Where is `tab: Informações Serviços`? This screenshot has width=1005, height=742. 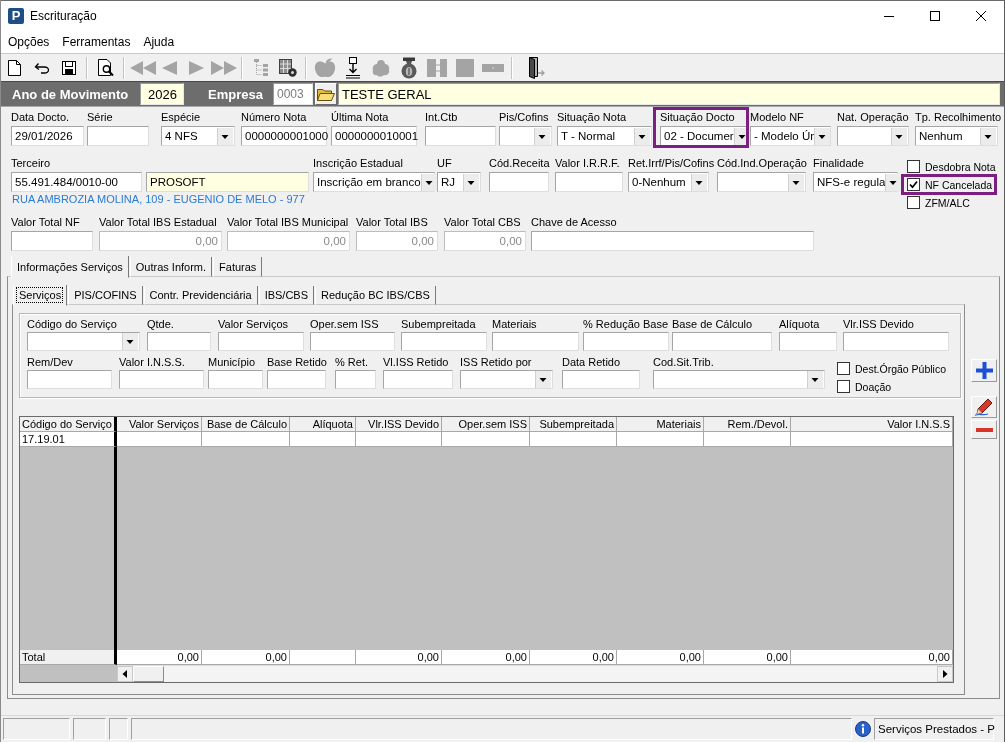
tab: Informações Serviços is located at coordinates (70, 267).